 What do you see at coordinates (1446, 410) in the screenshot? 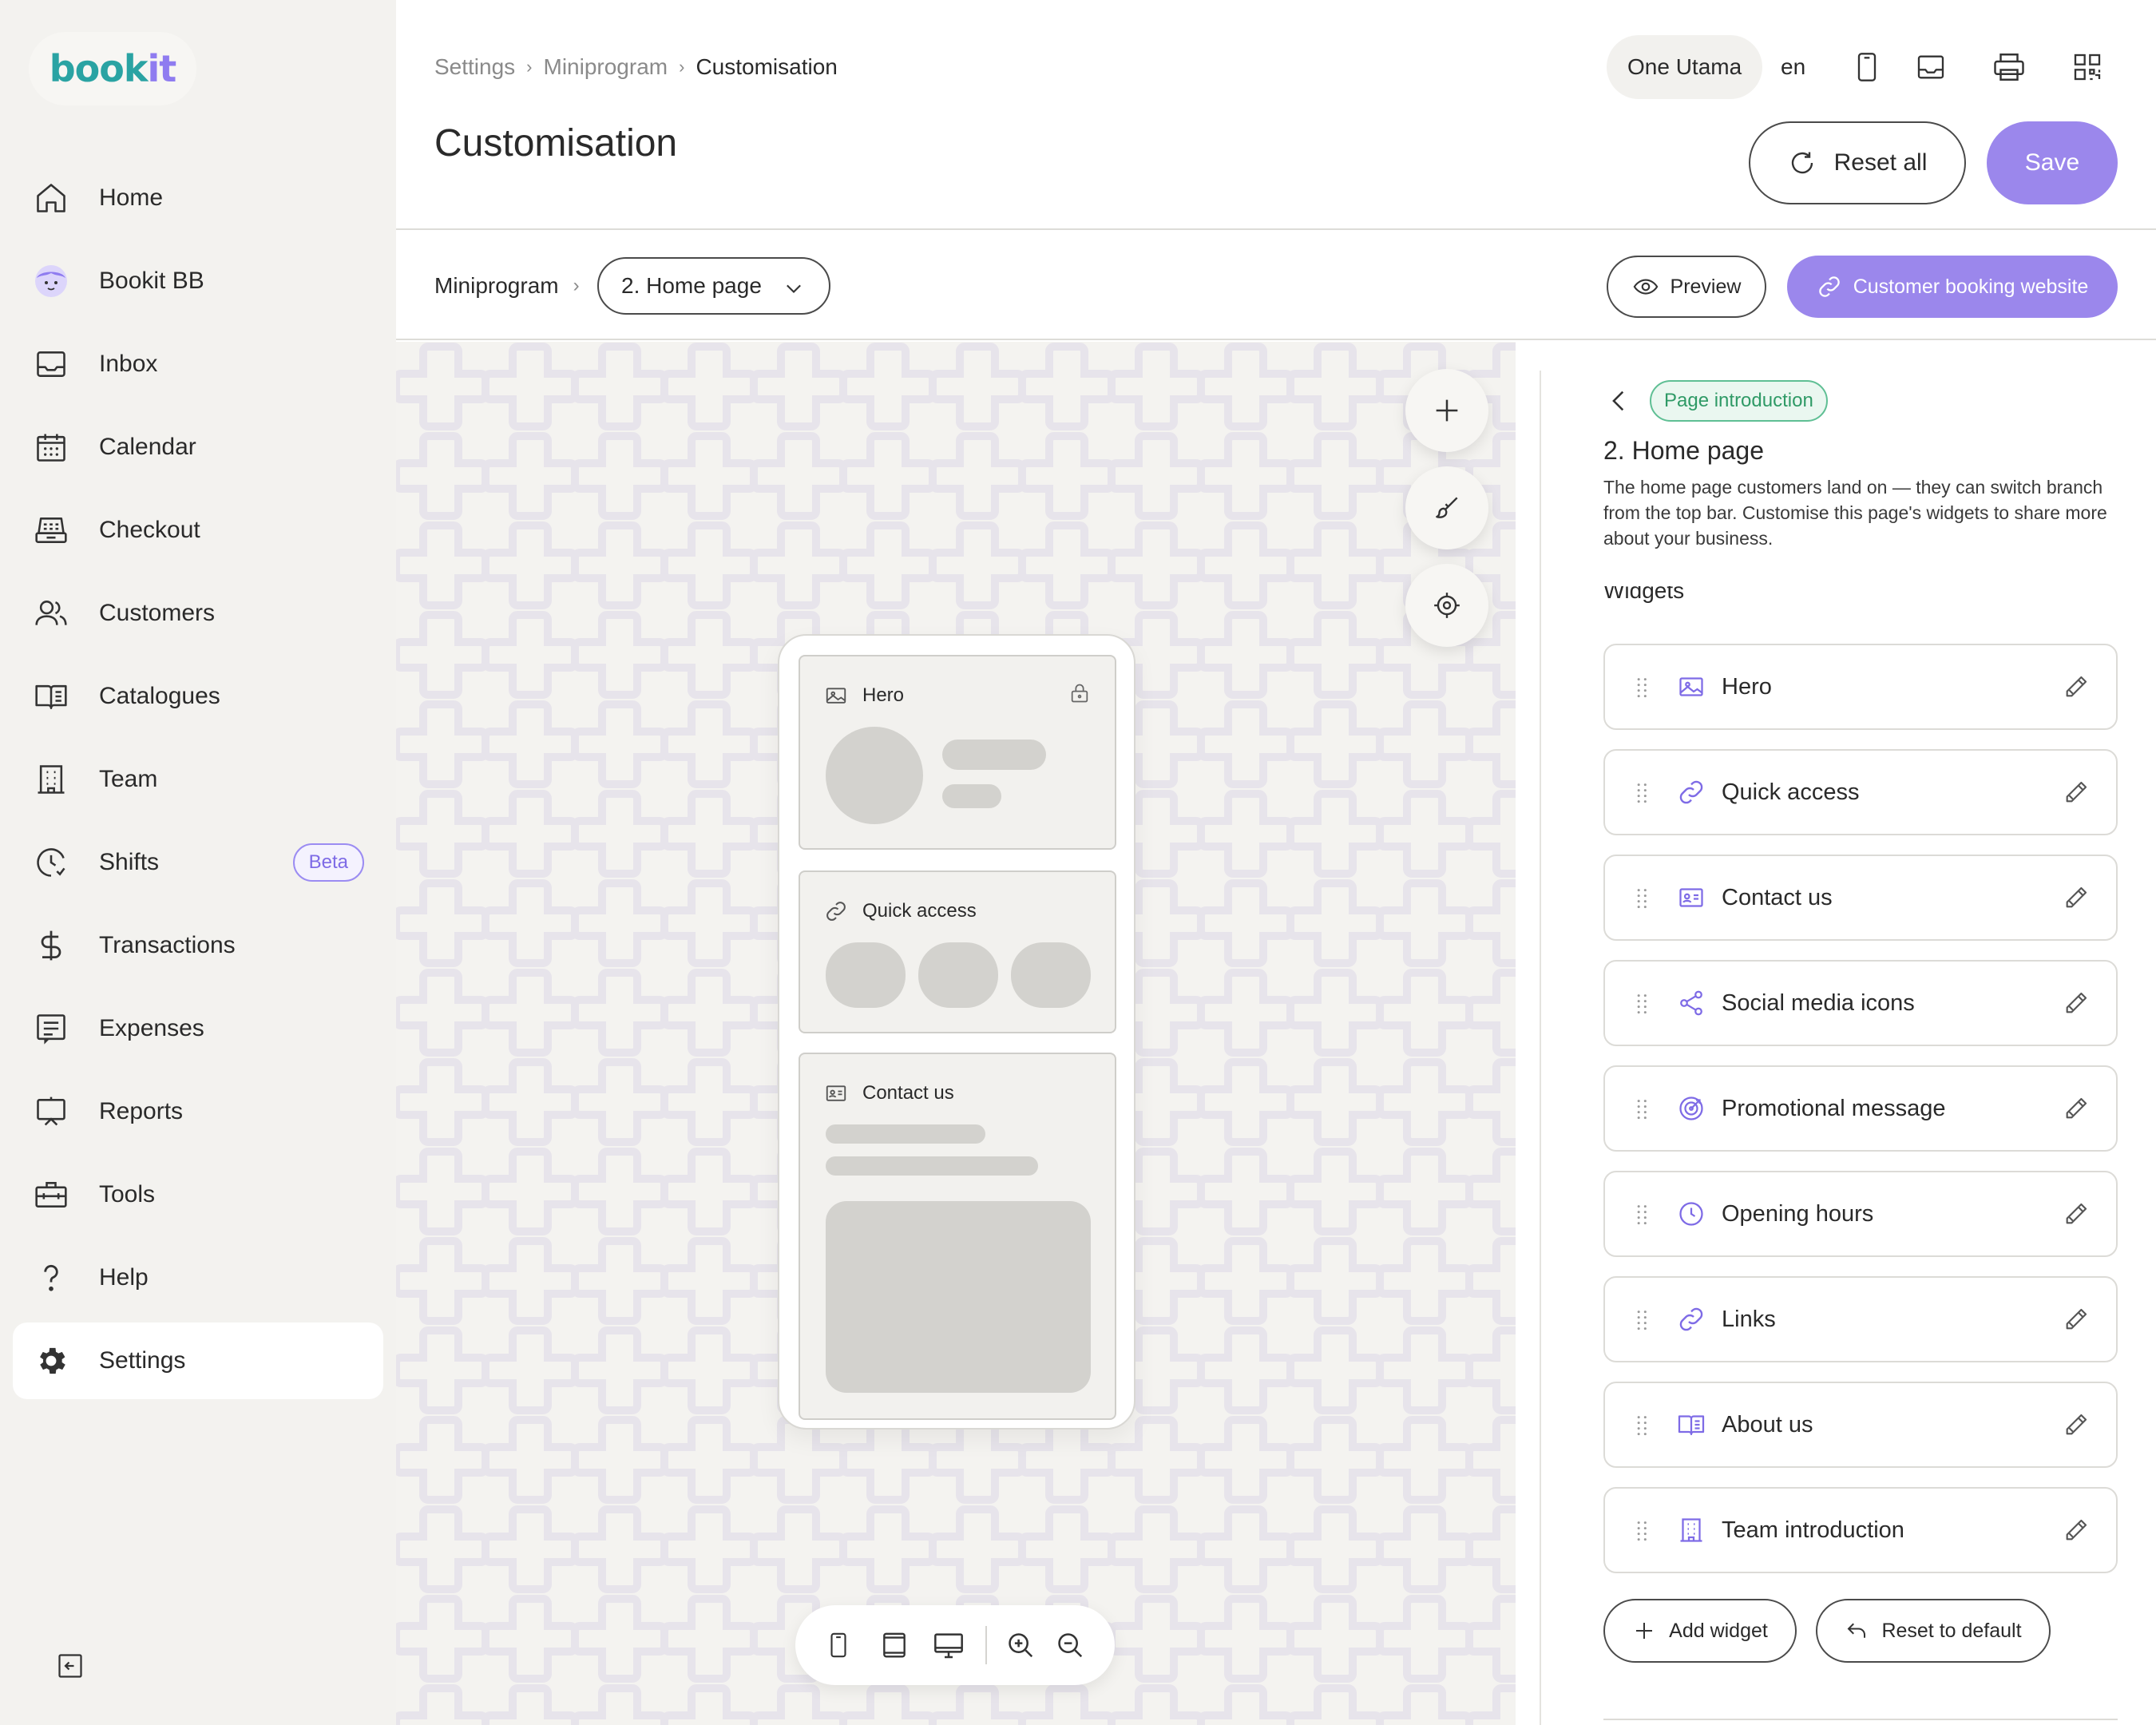
I see `add-widget-fab` at bounding box center [1446, 410].